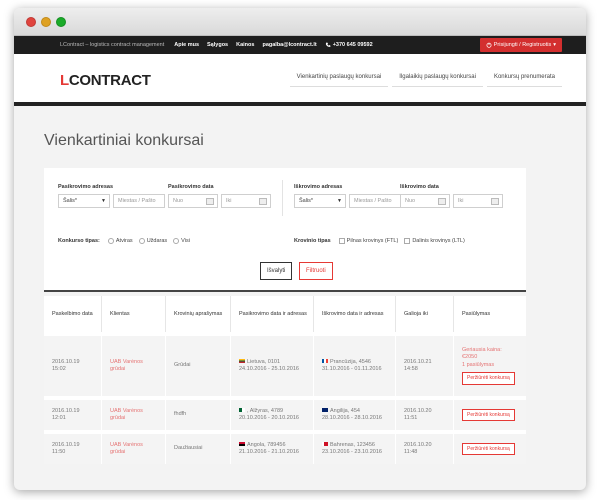 The height and width of the screenshot is (500, 600). I want to click on pickup-to-placeholder: Iki, so click(229, 201).